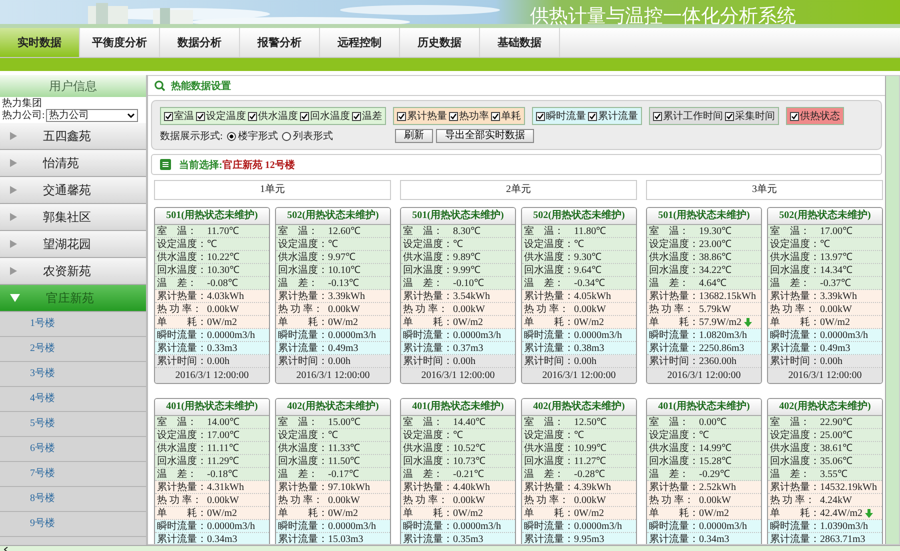  Describe the element at coordinates (73, 271) in the screenshot. I see `community-item: 农资新苑` at that location.